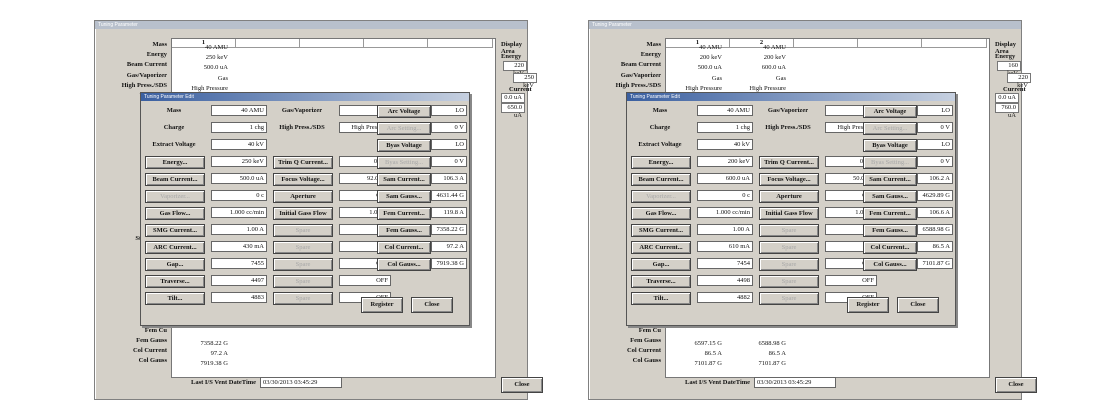 Image resolution: width=1117 pixels, height=411 pixels. Describe the element at coordinates (725, 263) in the screenshot. I see `param-value-field: 7454` at that location.